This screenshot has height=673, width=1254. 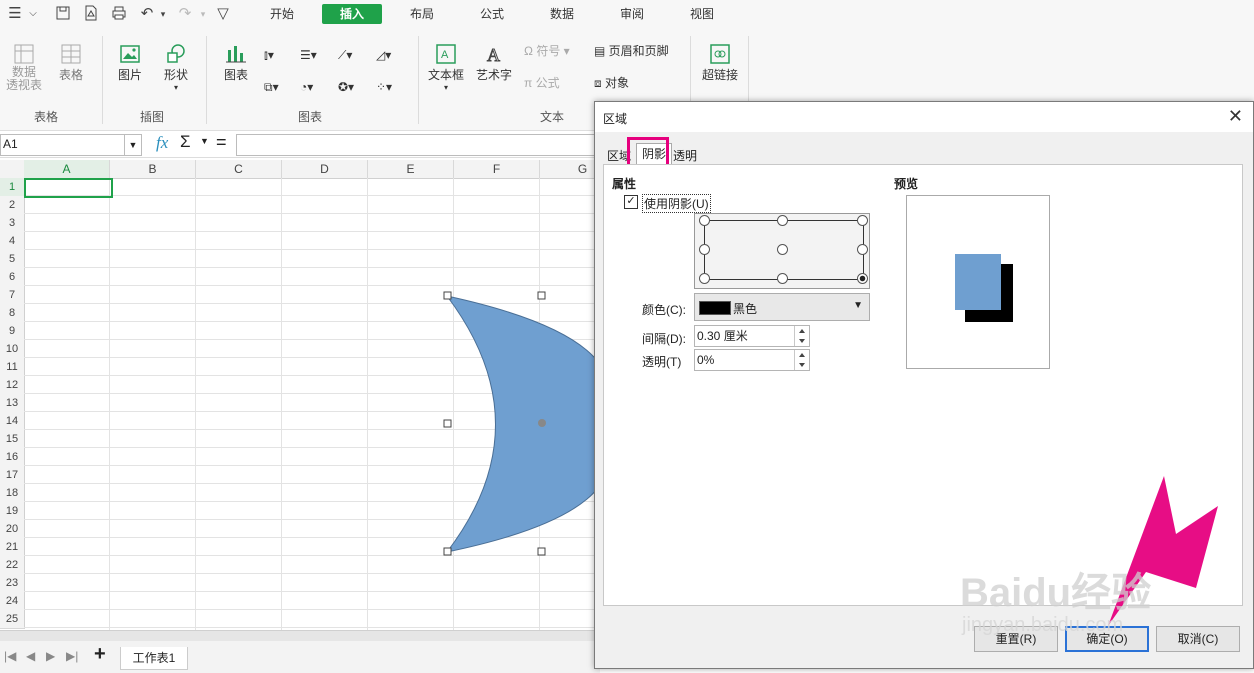 I want to click on save-icon, so click(x=63, y=14).